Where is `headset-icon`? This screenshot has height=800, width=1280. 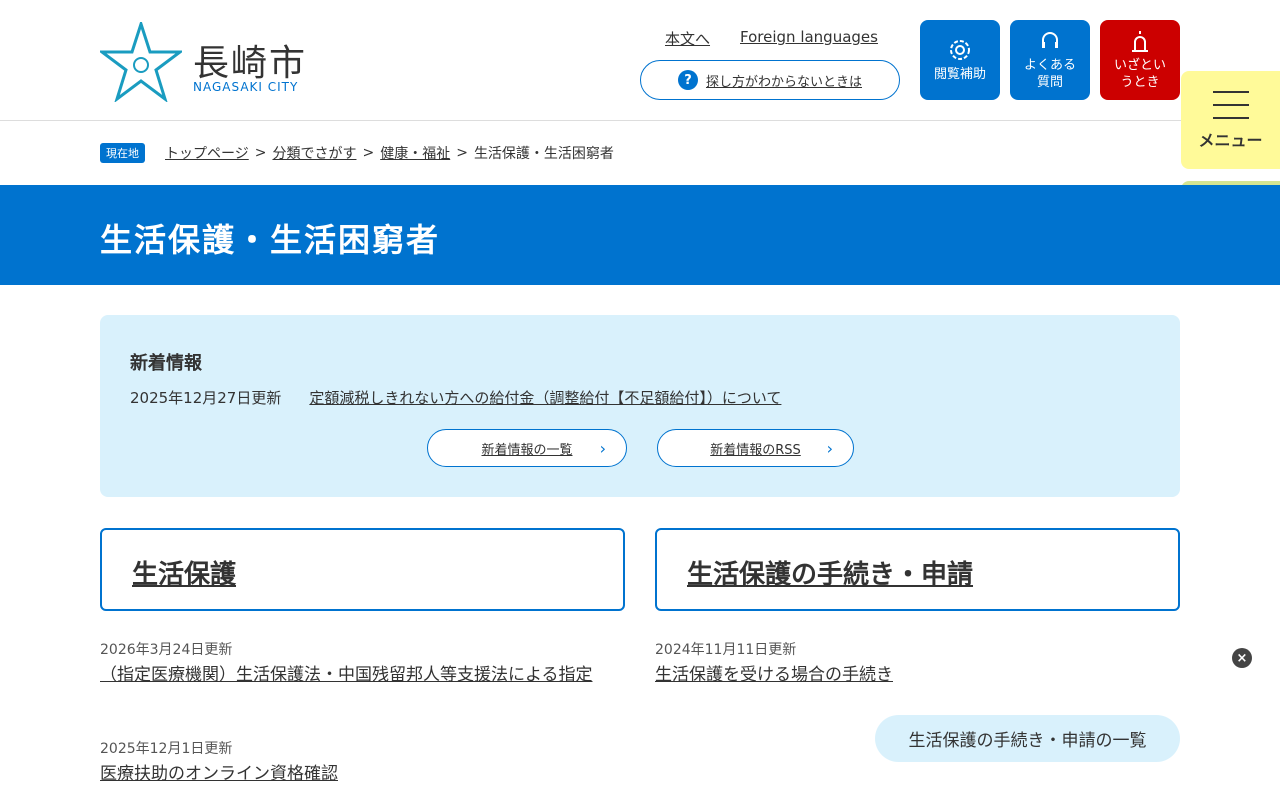
headset-icon is located at coordinates (1050, 39).